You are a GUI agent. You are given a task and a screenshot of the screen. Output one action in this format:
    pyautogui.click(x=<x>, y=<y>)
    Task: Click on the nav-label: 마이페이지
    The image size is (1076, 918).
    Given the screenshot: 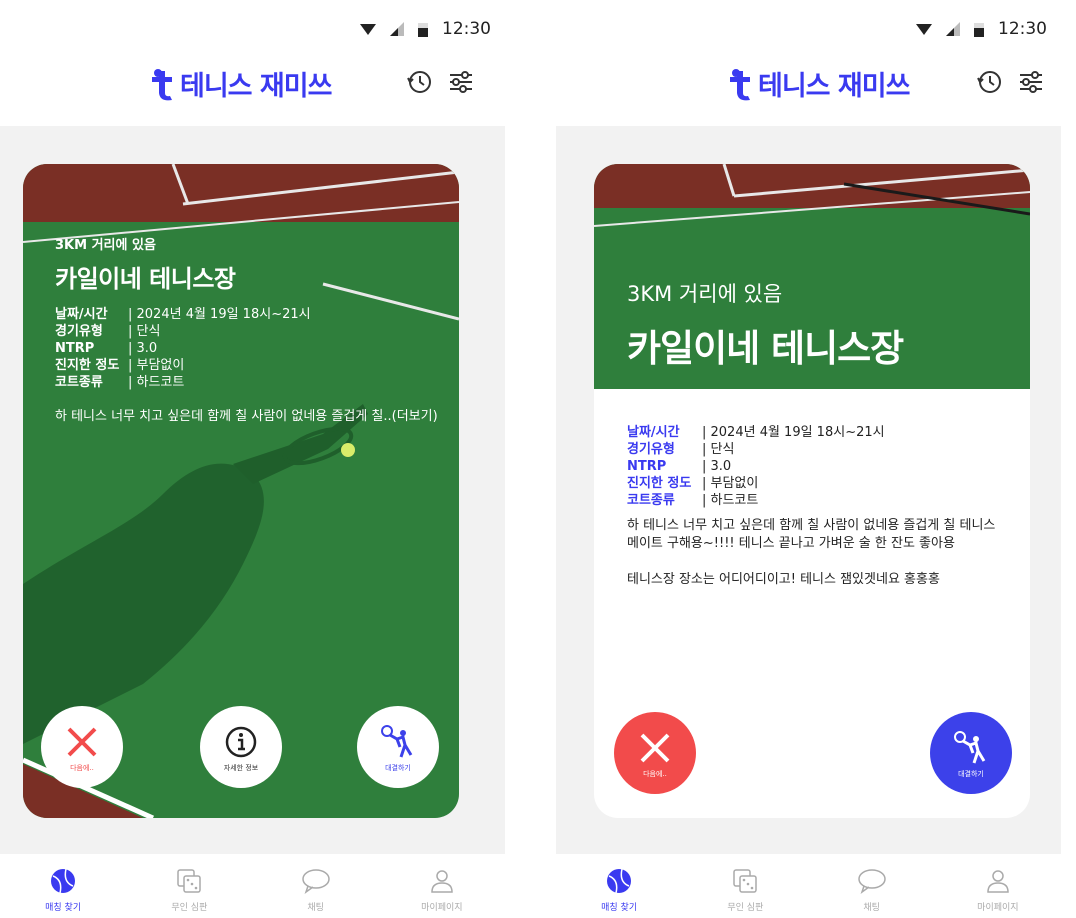 What is the action you would take?
    pyautogui.click(x=998, y=908)
    